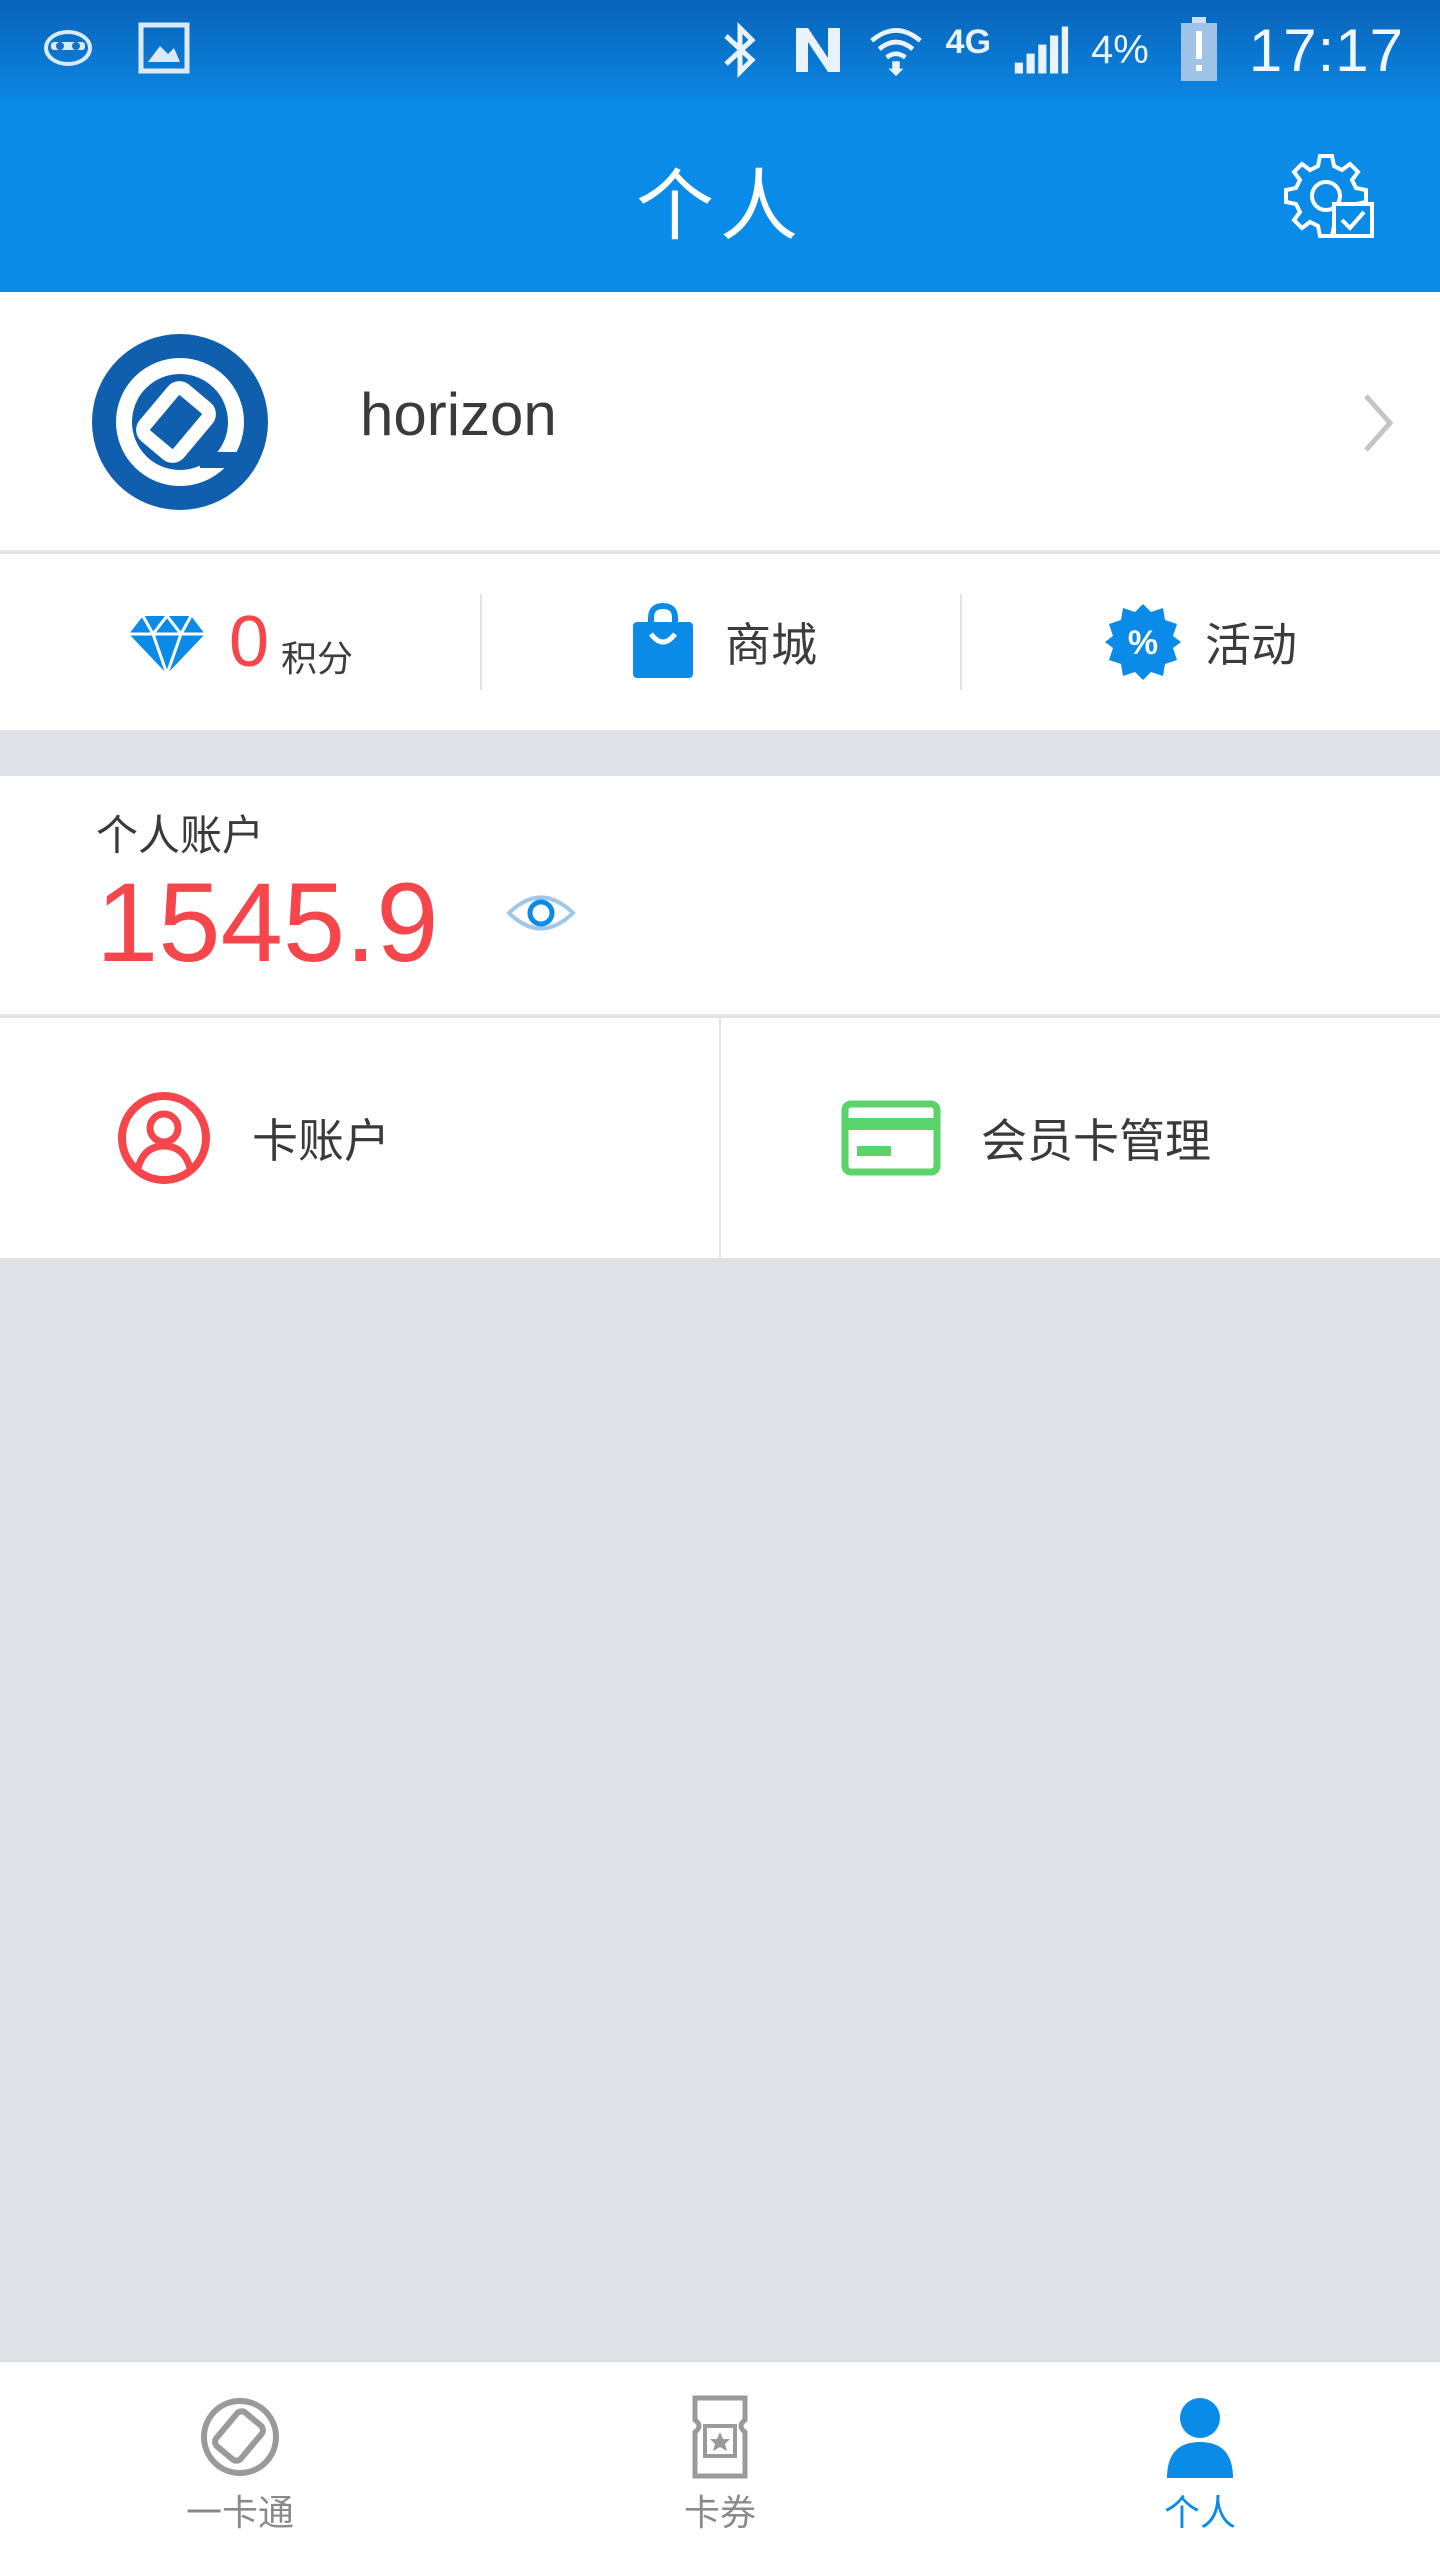 The image size is (1440, 2560). I want to click on avatar, so click(180, 422).